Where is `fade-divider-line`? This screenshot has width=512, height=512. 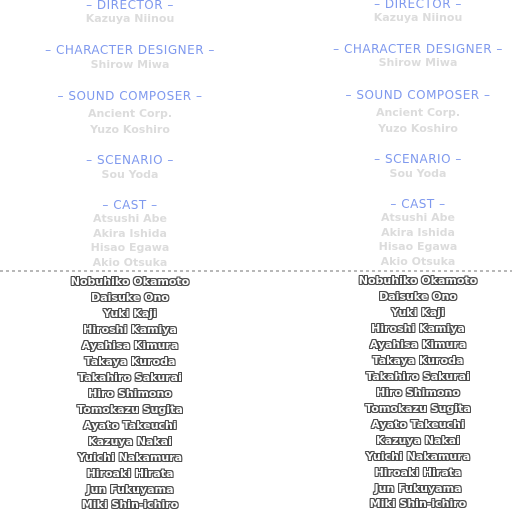 fade-divider-line is located at coordinates (256, 271).